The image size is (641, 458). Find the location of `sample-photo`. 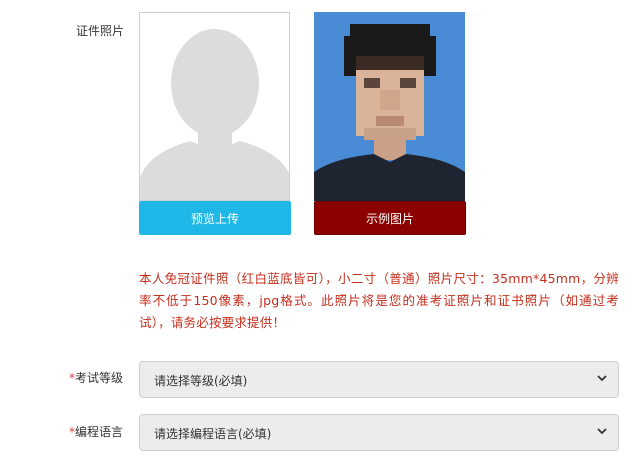

sample-photo is located at coordinates (389, 106).